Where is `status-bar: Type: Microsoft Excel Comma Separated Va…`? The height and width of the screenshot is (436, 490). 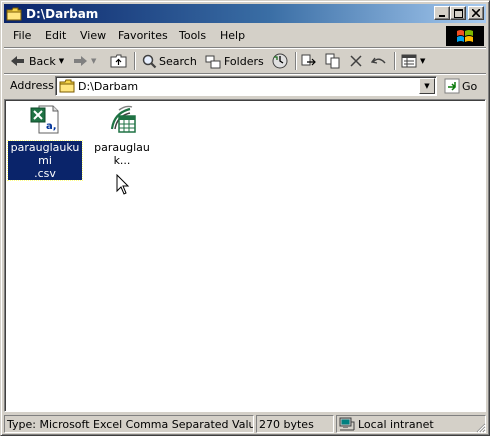 status-bar: Type: Microsoft Excel Comma Separated Va… is located at coordinates (245, 423).